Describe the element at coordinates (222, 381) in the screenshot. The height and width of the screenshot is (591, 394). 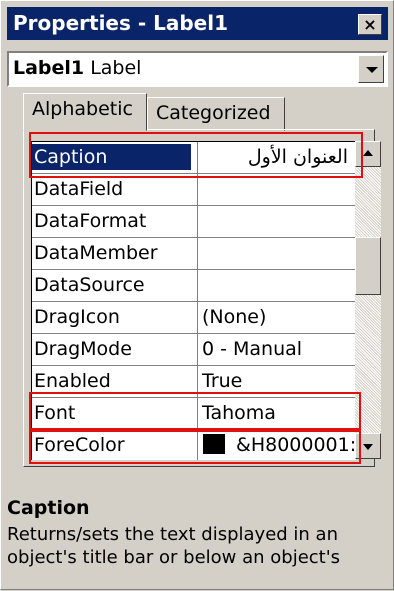
I see `property-value: True` at that location.